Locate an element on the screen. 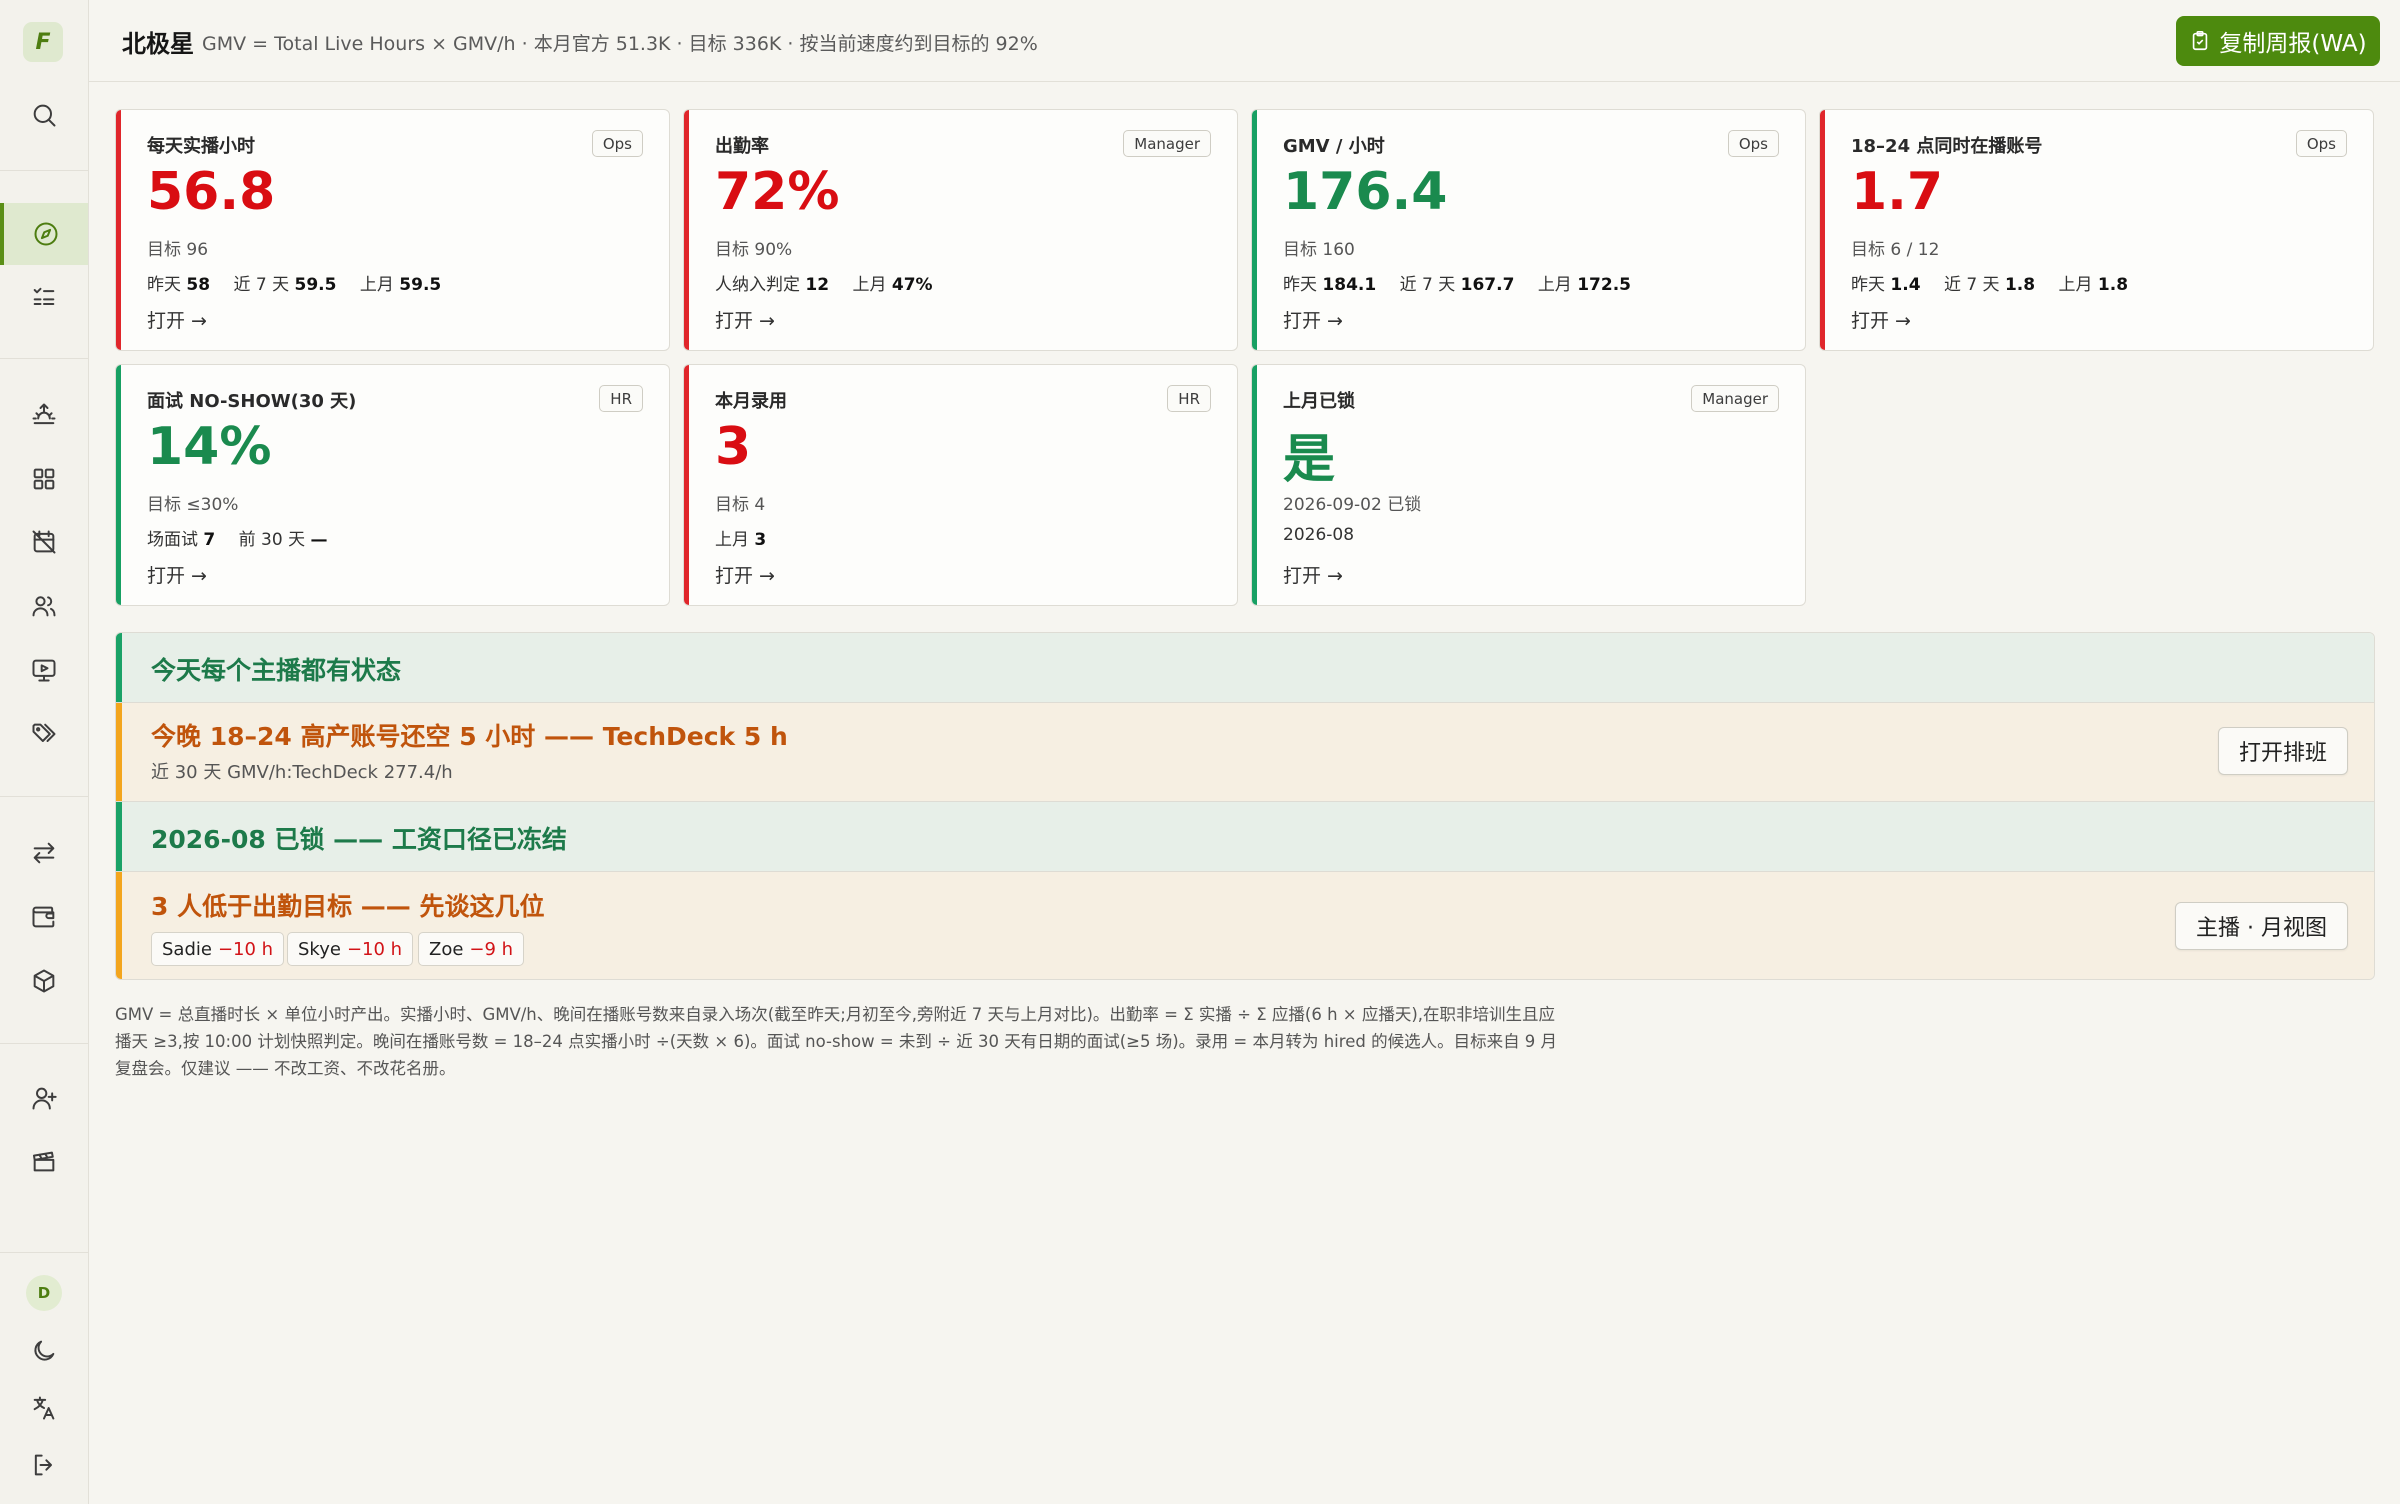  theme-toggle is located at coordinates (44, 1351).